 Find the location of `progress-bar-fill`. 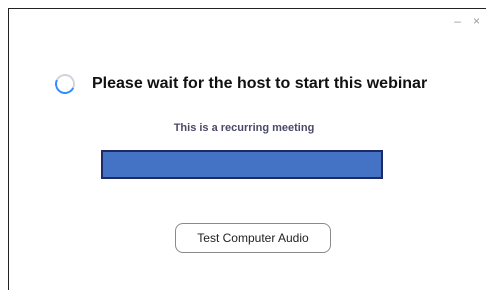

progress-bar-fill is located at coordinates (242, 164).